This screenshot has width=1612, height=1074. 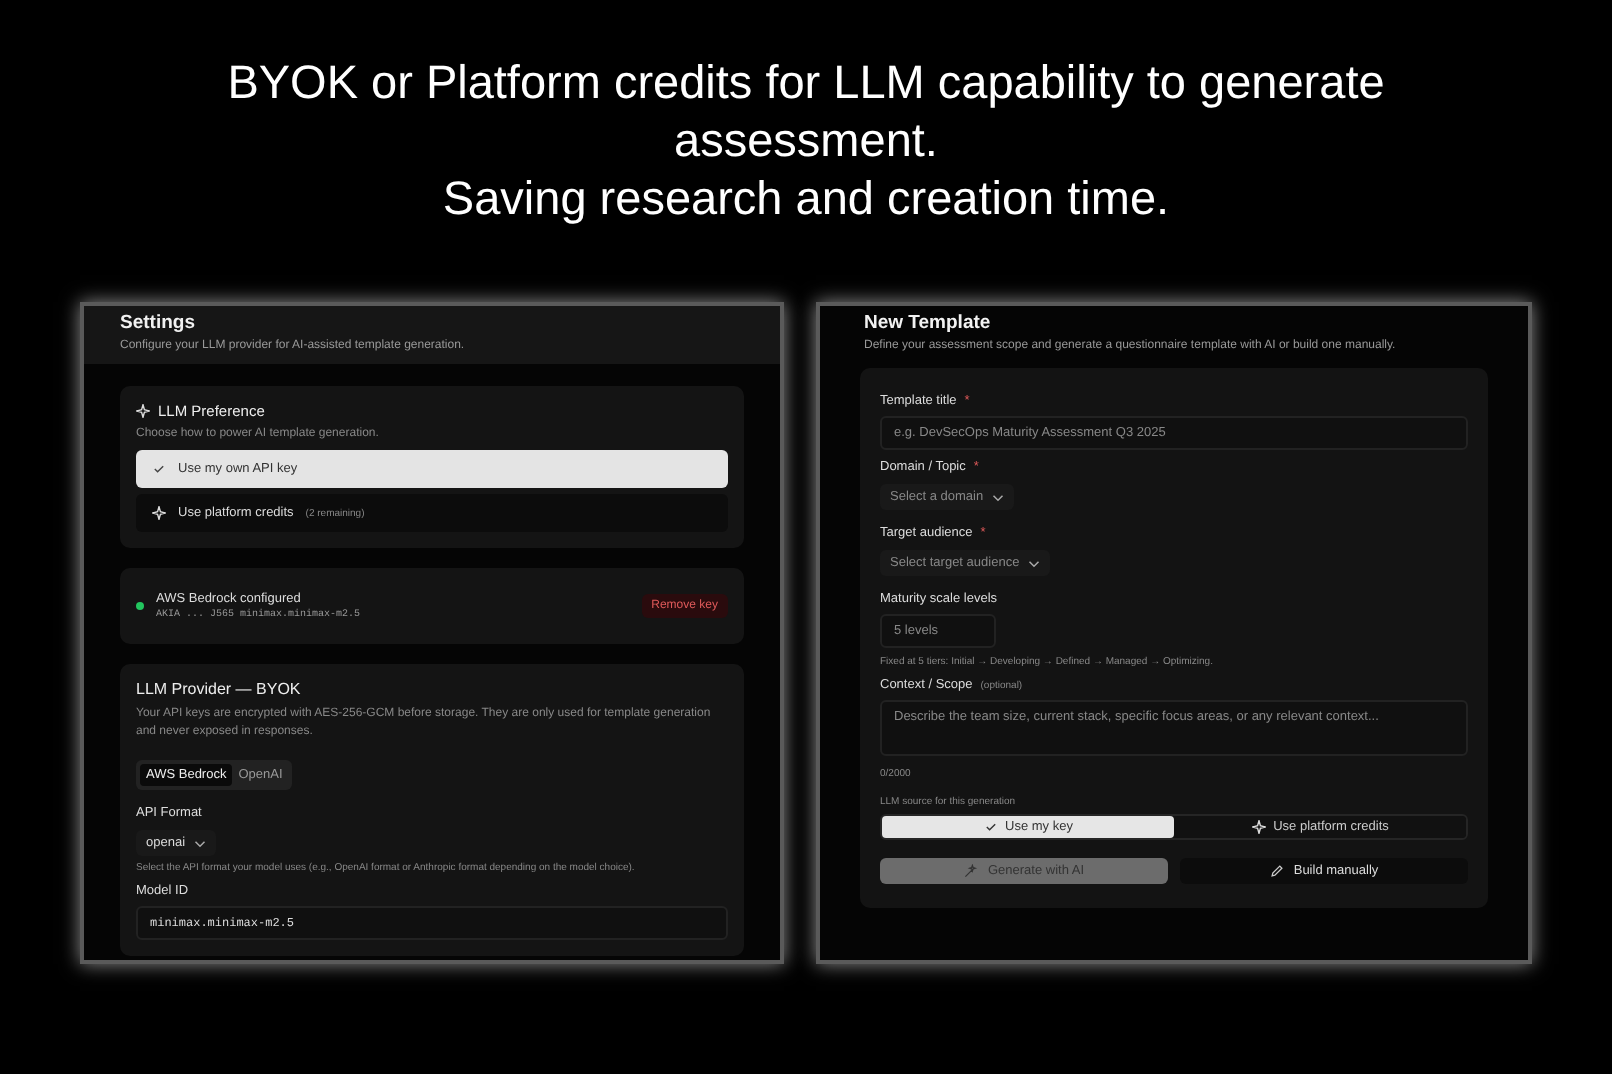 I want to click on panel-title: New Template, so click(x=928, y=323).